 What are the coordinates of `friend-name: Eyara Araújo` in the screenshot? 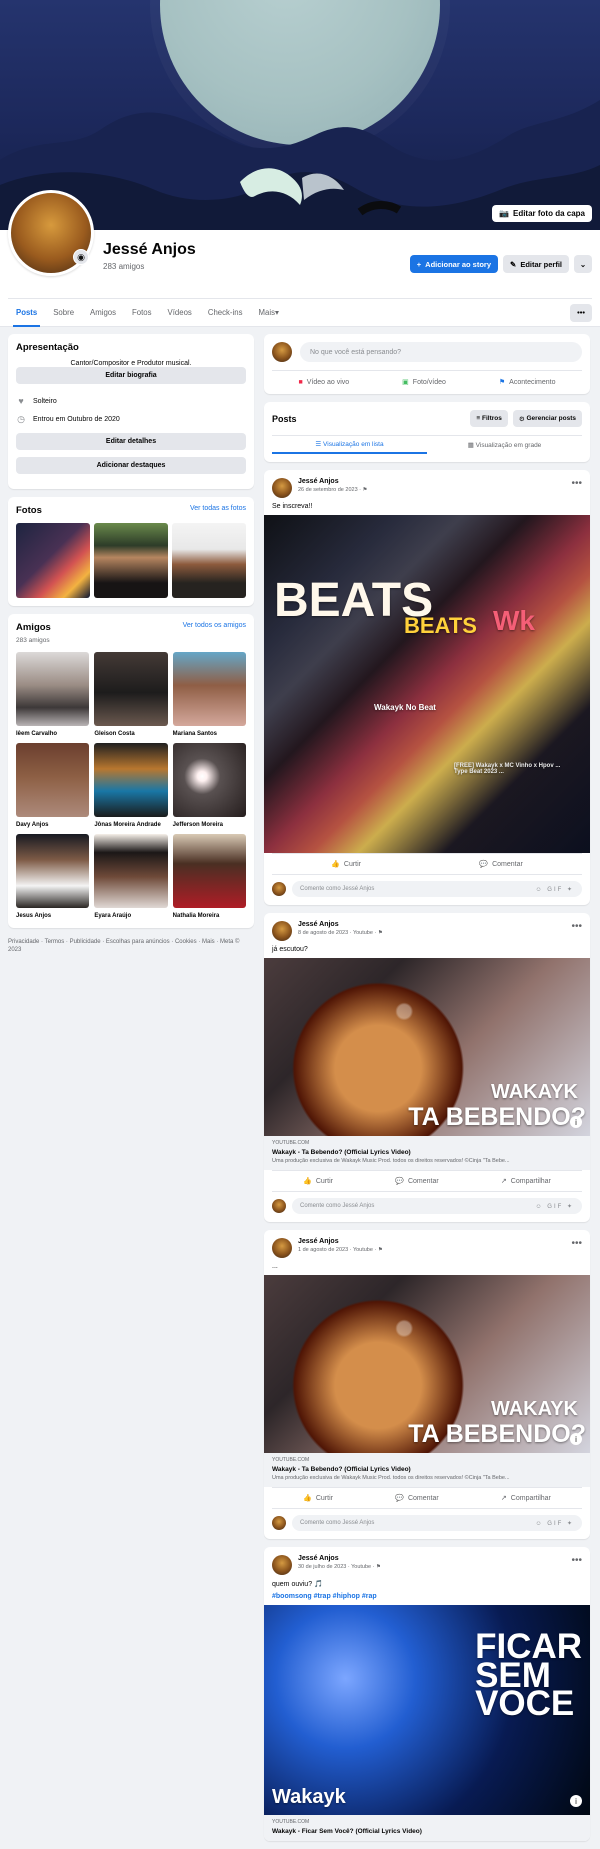 It's located at (130, 916).